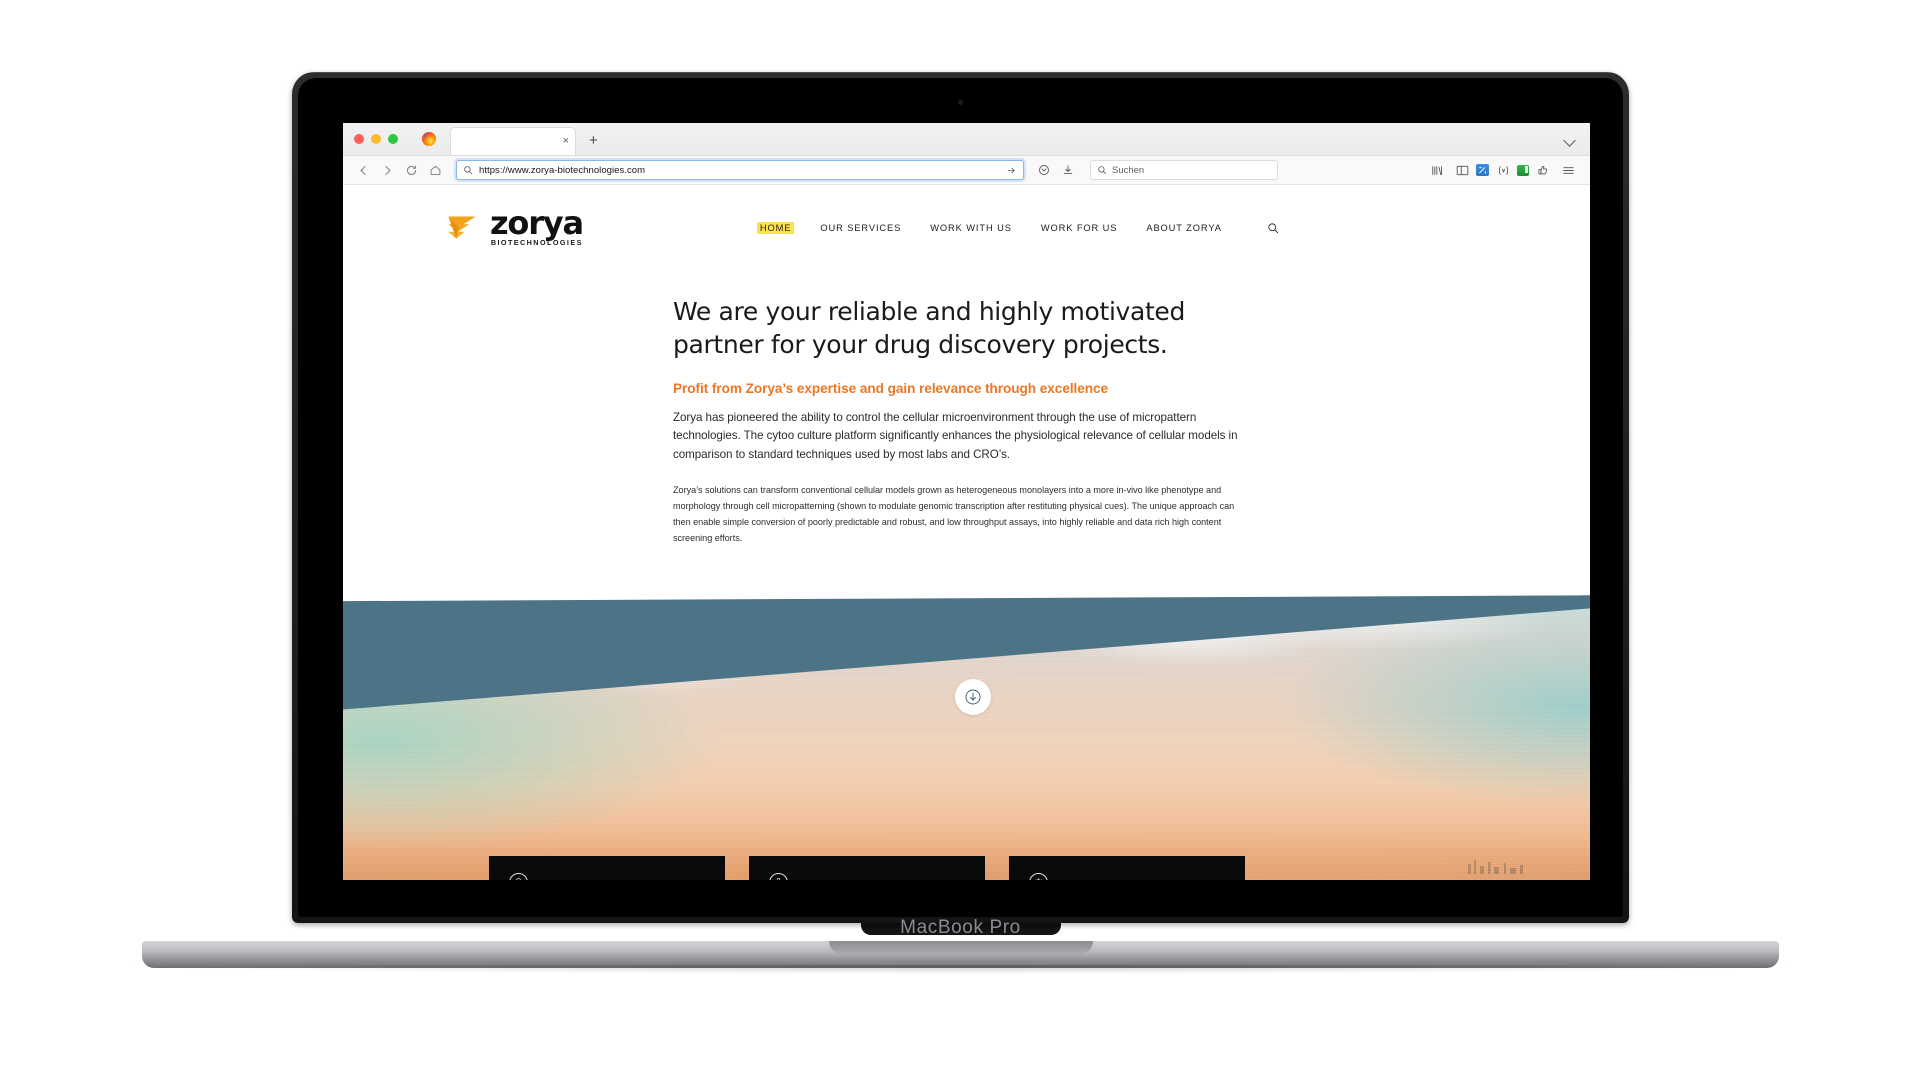 The width and height of the screenshot is (1920, 1080). Describe the element at coordinates (1437, 170) in the screenshot. I see `library-icon` at that location.